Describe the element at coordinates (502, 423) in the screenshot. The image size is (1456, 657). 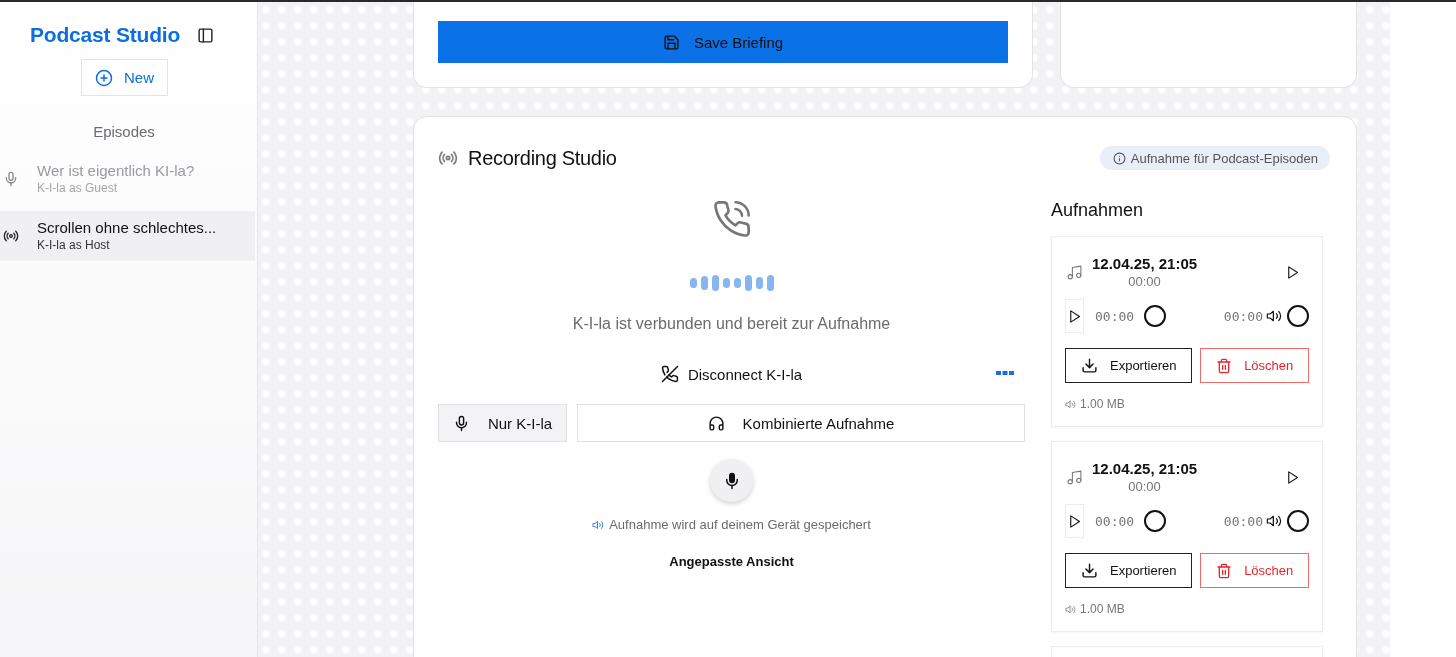
I see `recording-mode-button: Nur K-I-la` at that location.